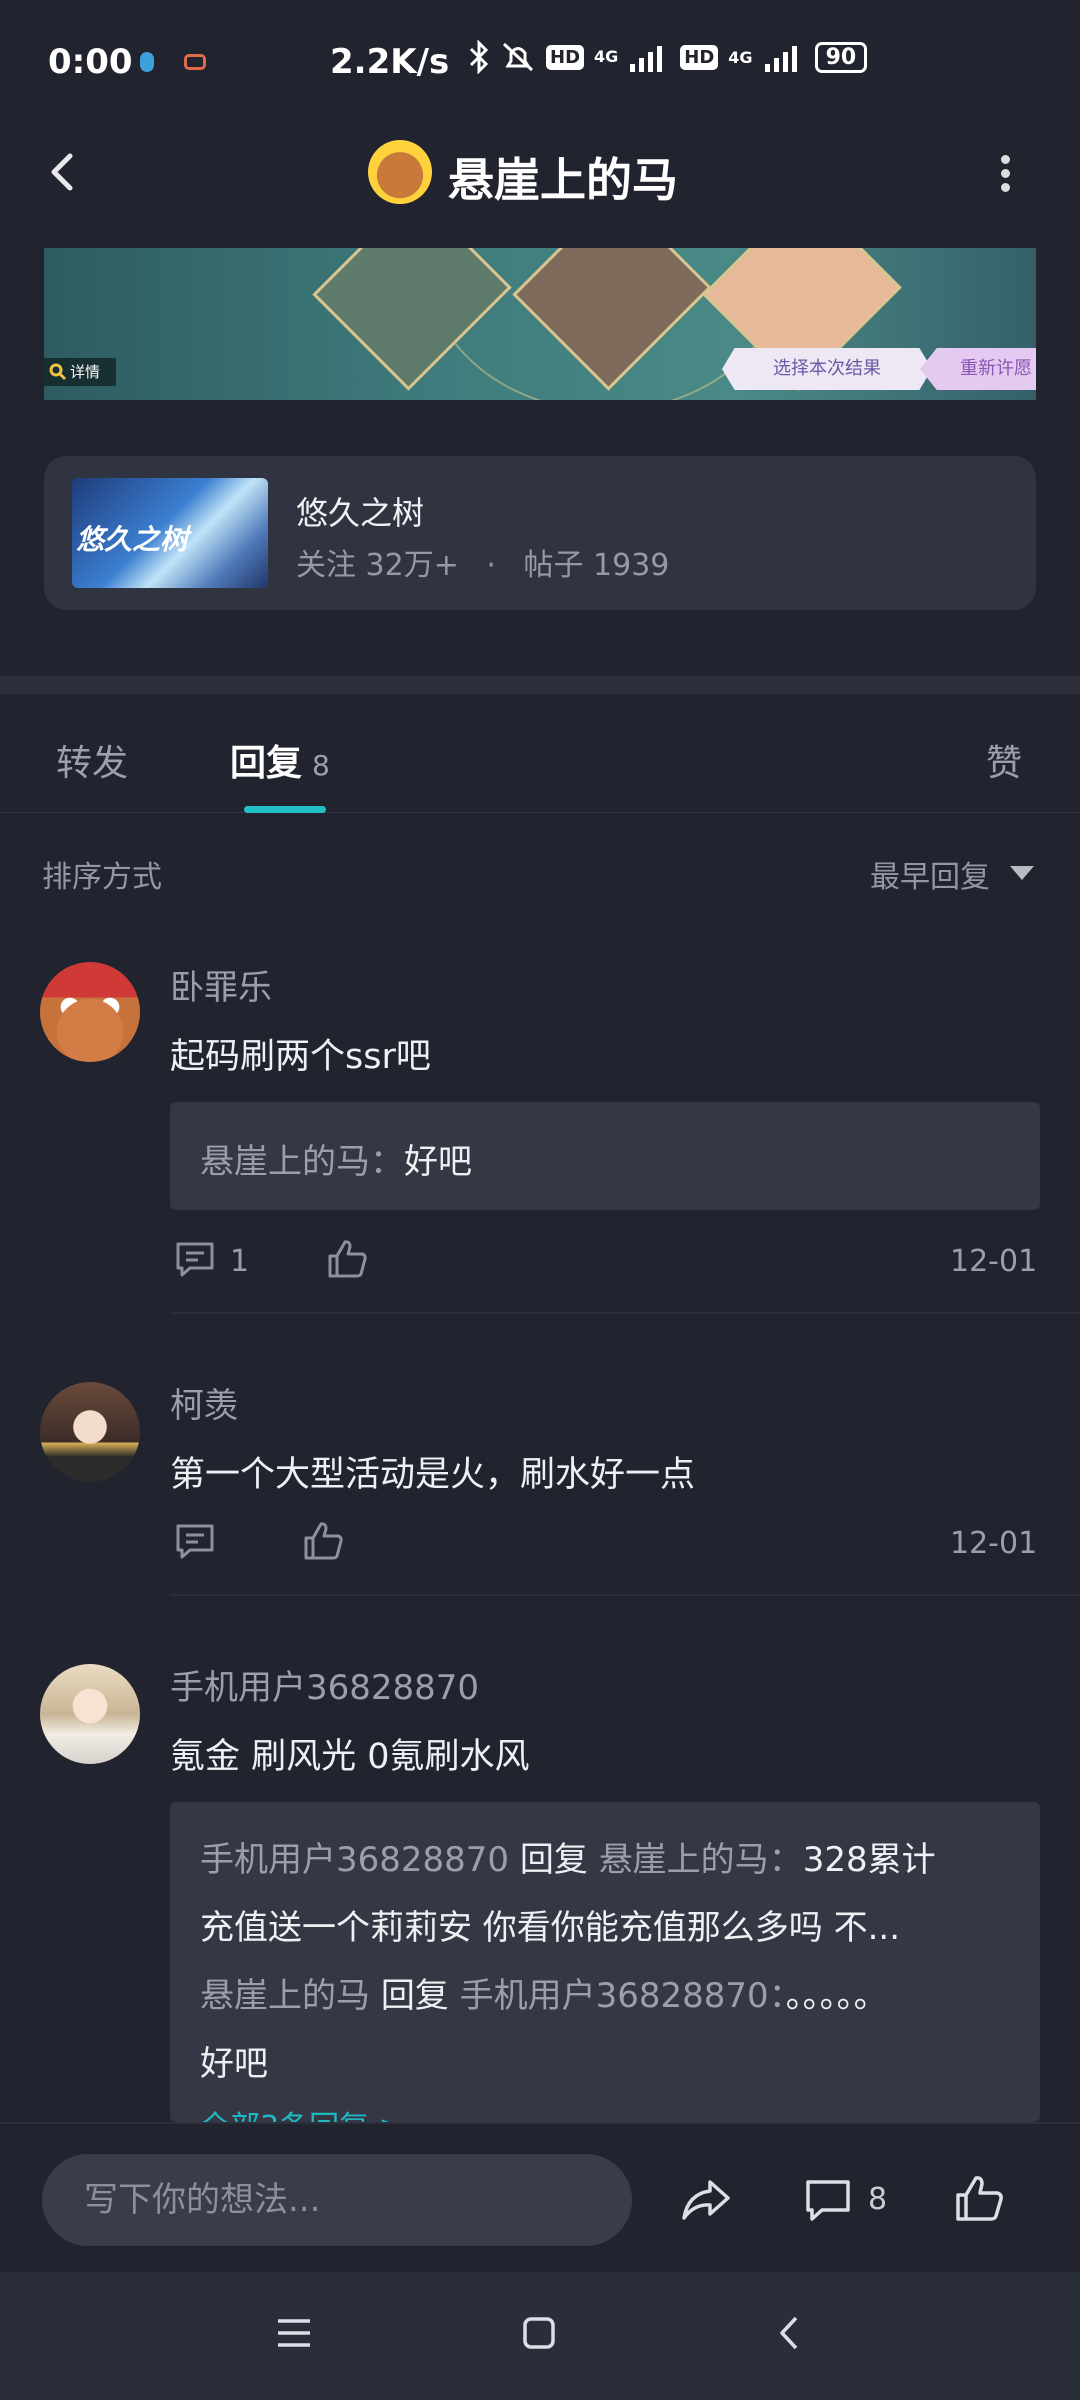  I want to click on reply-line: 悬崖上的马 回复 手机用户36828870：。。。。。, so click(544, 1996).